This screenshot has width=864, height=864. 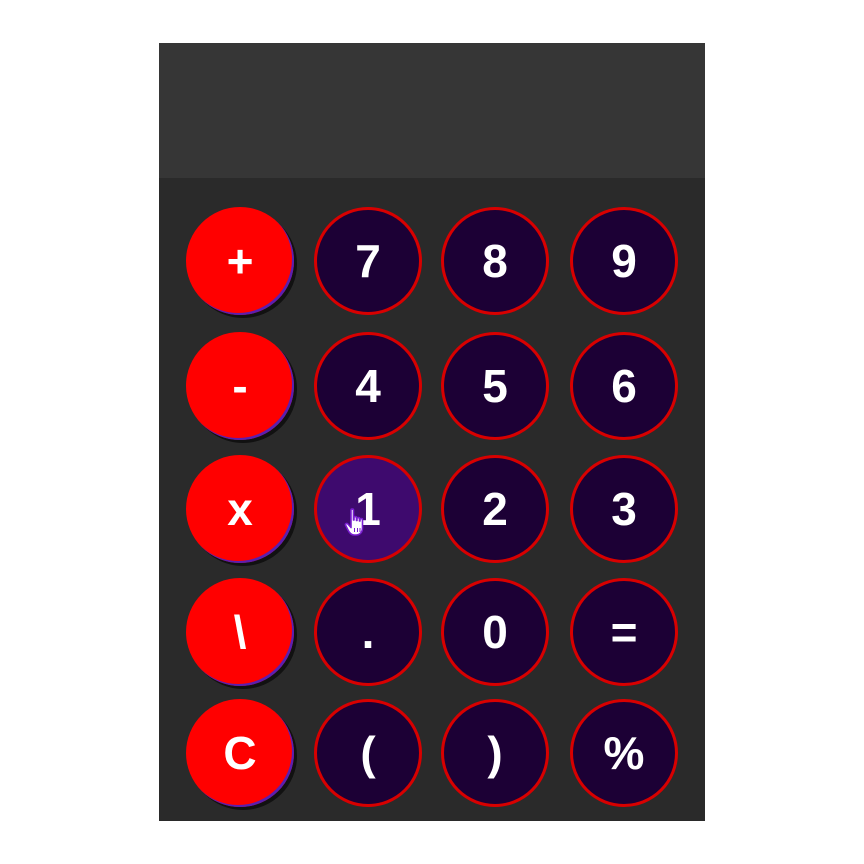 What do you see at coordinates (368, 632) in the screenshot?
I see `decimal-button: .` at bounding box center [368, 632].